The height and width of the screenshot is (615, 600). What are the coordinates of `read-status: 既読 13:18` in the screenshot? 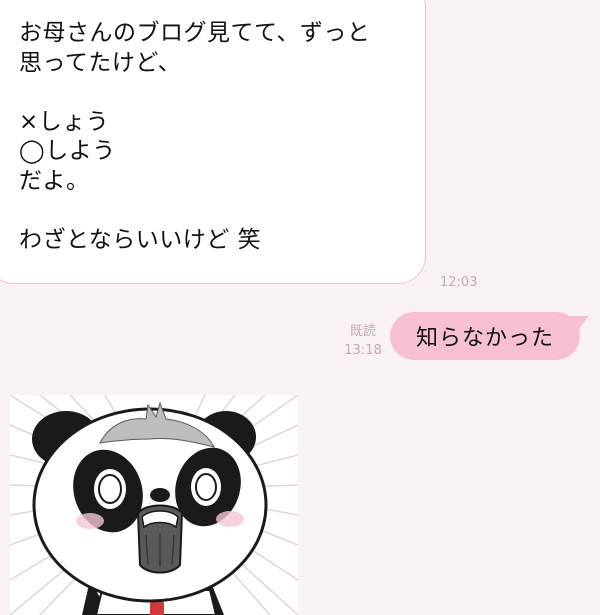 It's located at (363, 341).